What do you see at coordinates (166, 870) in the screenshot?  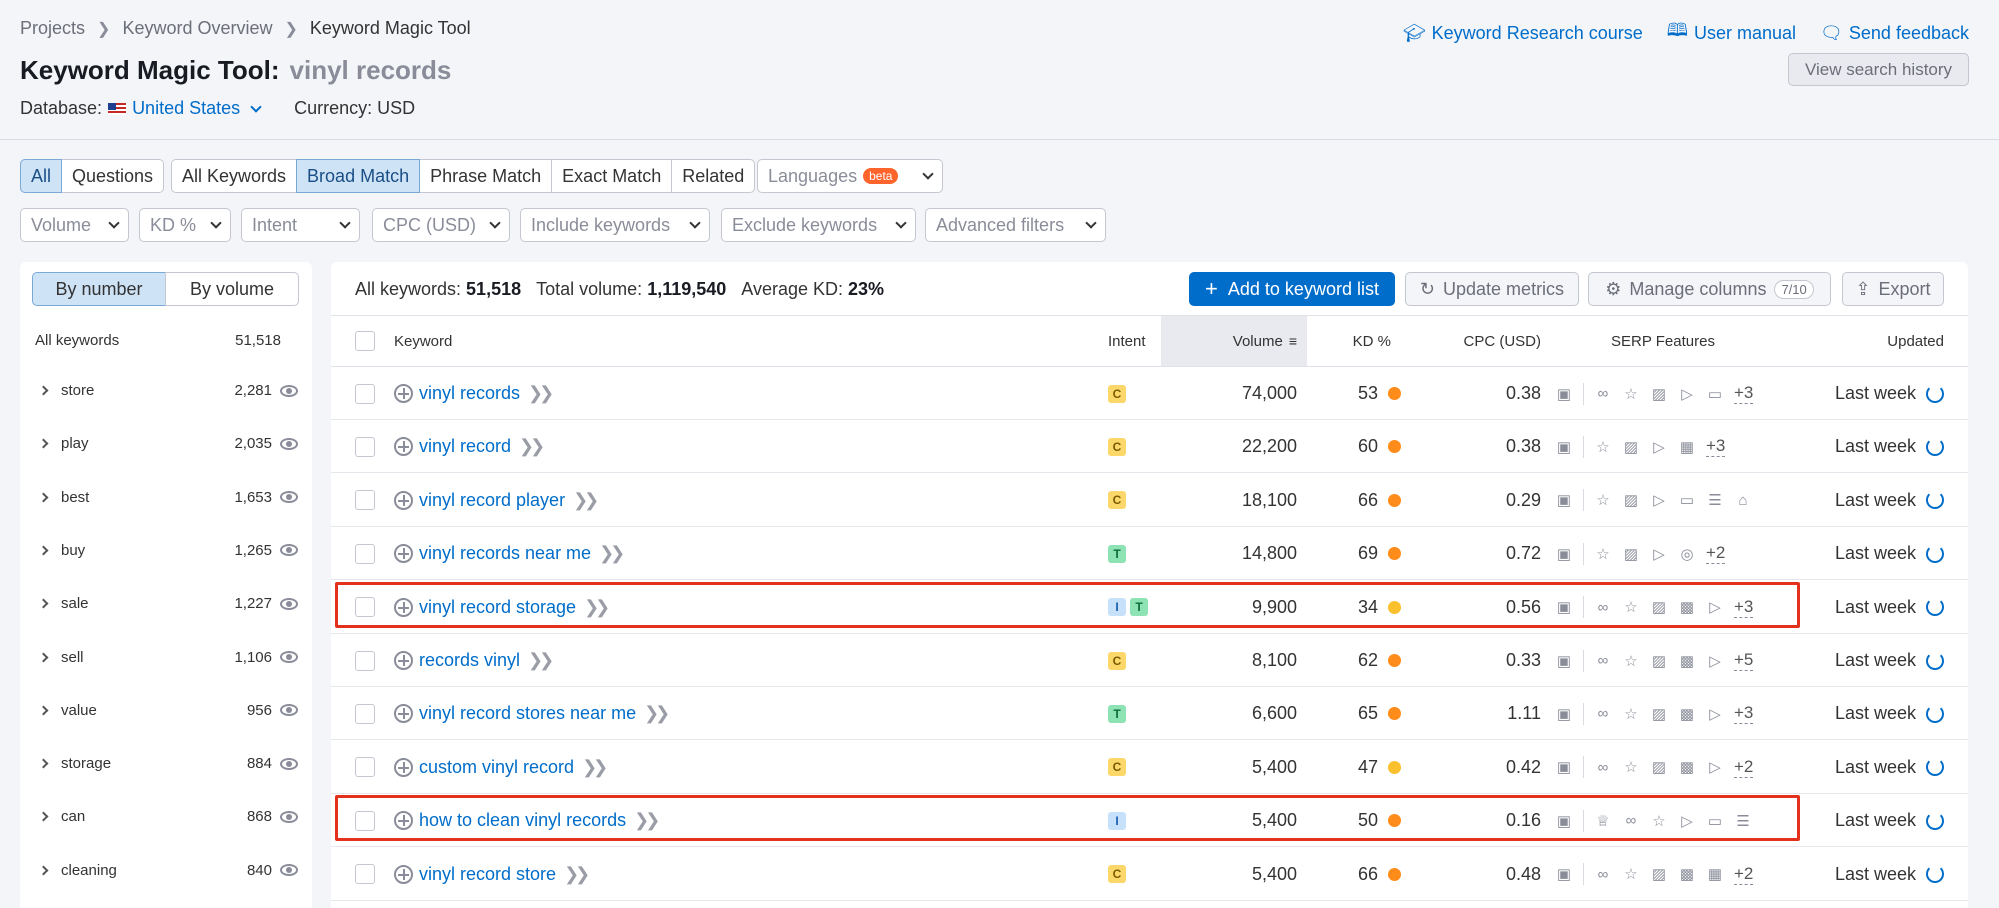 I see `keyword-group-row: cleaning 840` at bounding box center [166, 870].